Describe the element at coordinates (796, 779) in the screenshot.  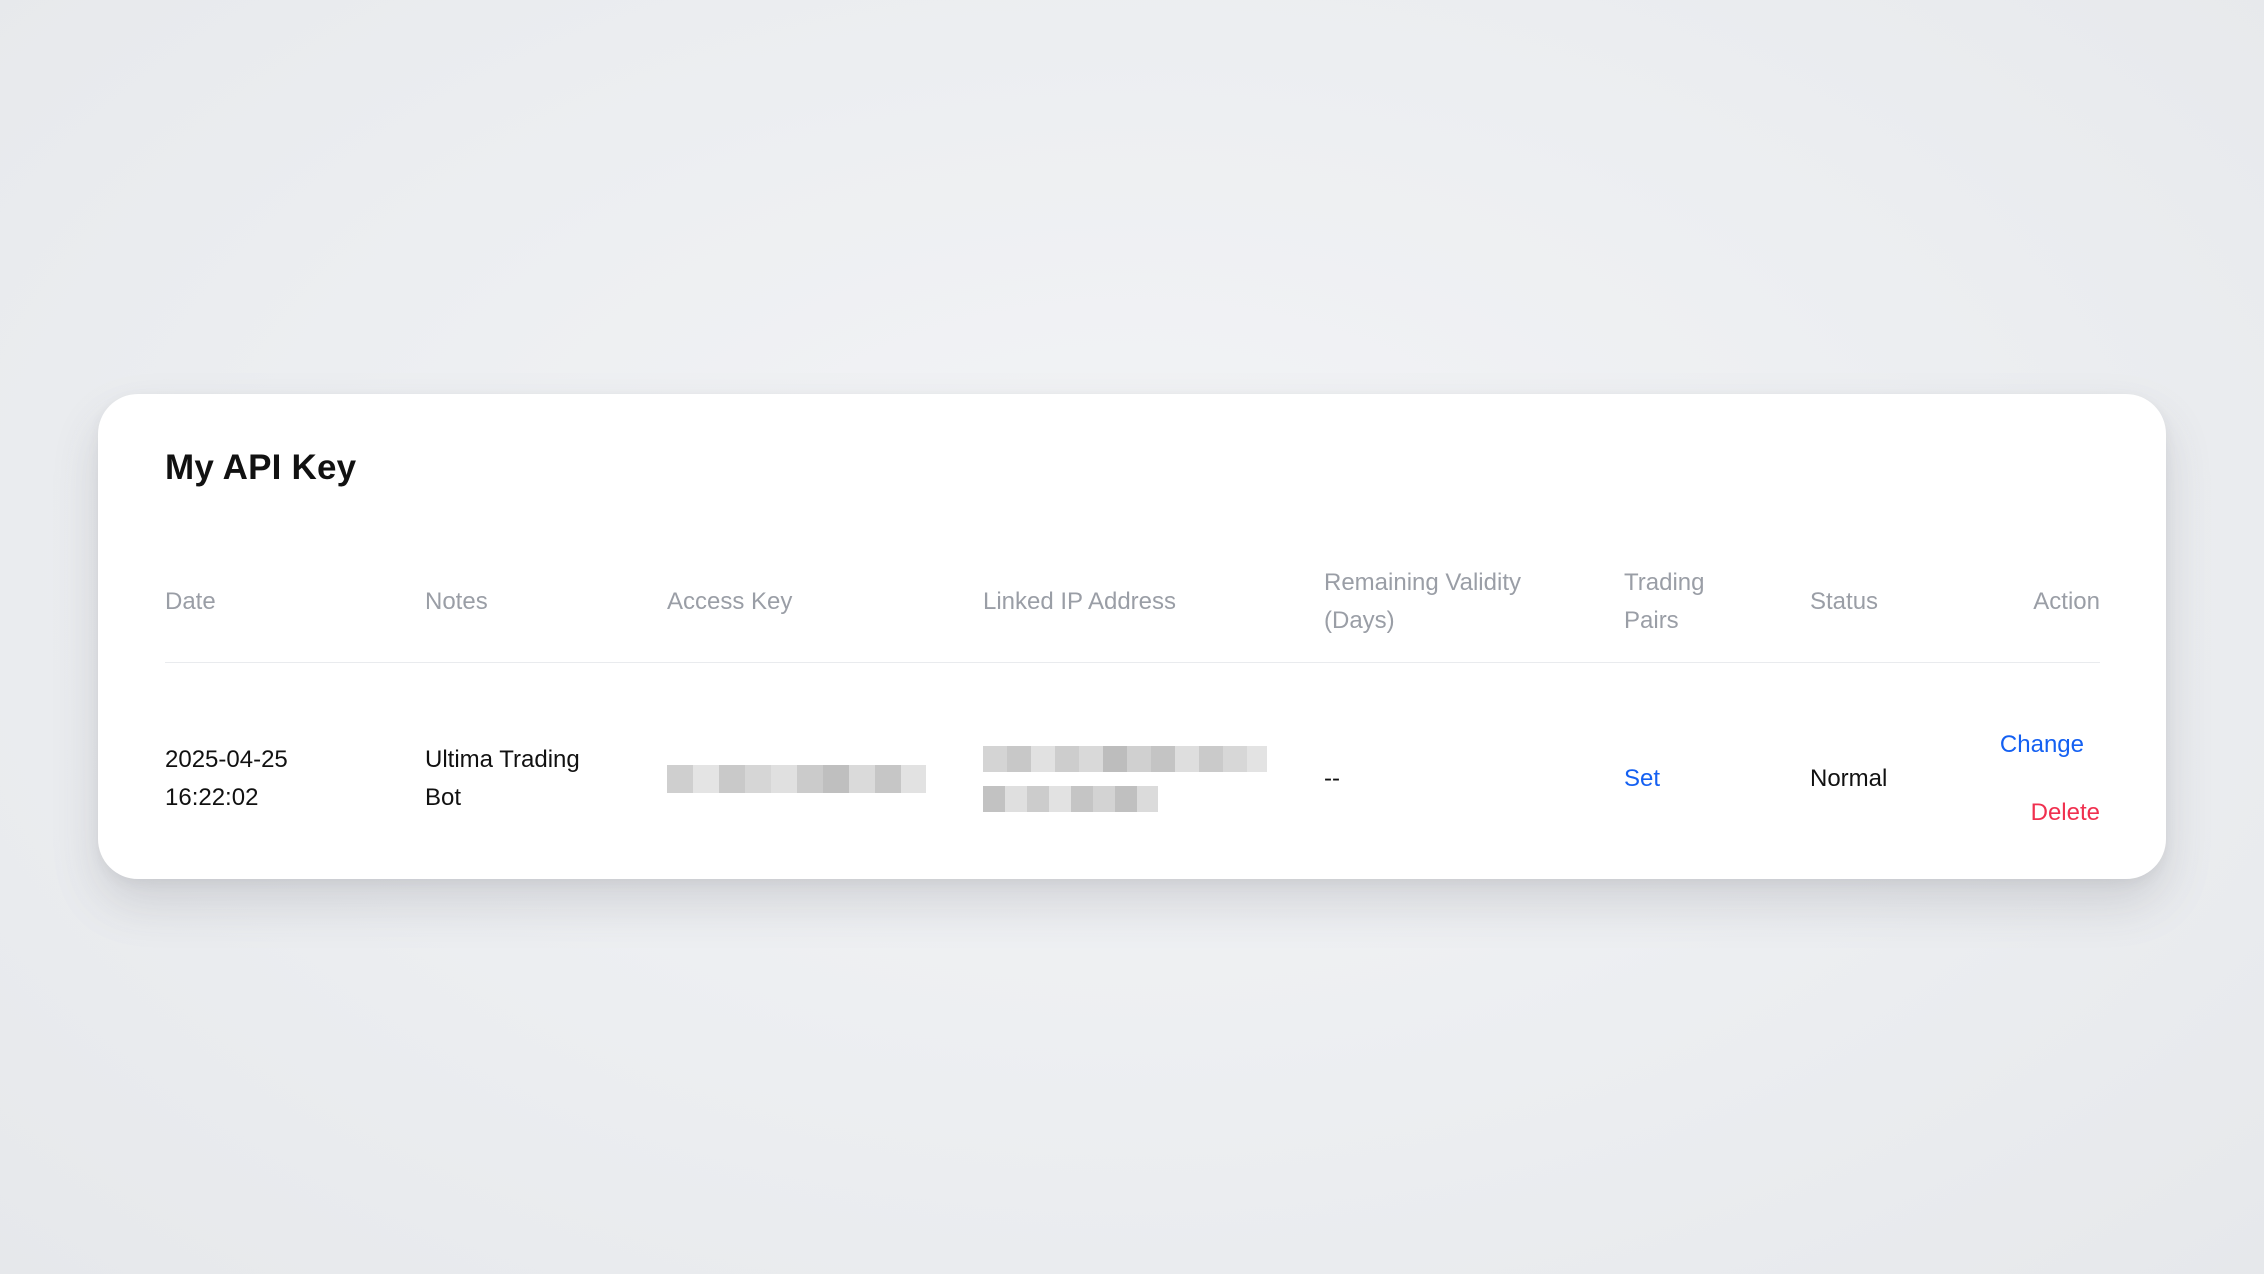
I see `access-key-redacted` at that location.